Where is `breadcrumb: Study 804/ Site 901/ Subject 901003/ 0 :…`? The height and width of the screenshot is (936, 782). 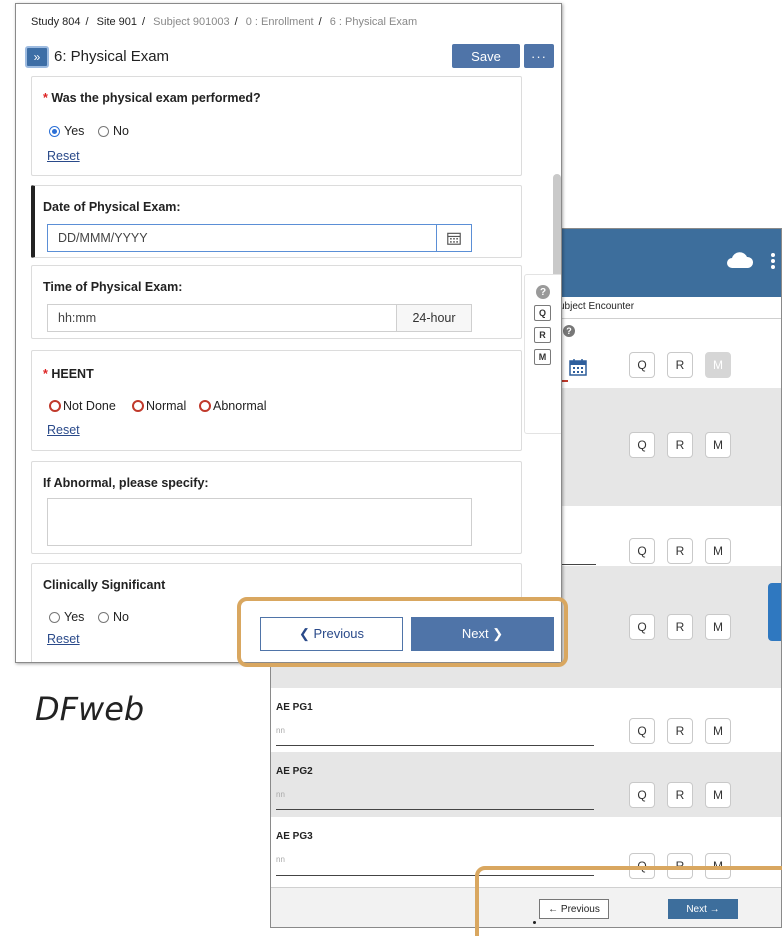 breadcrumb: Study 804/ Site 901/ Subject 901003/ 0 :… is located at coordinates (224, 22).